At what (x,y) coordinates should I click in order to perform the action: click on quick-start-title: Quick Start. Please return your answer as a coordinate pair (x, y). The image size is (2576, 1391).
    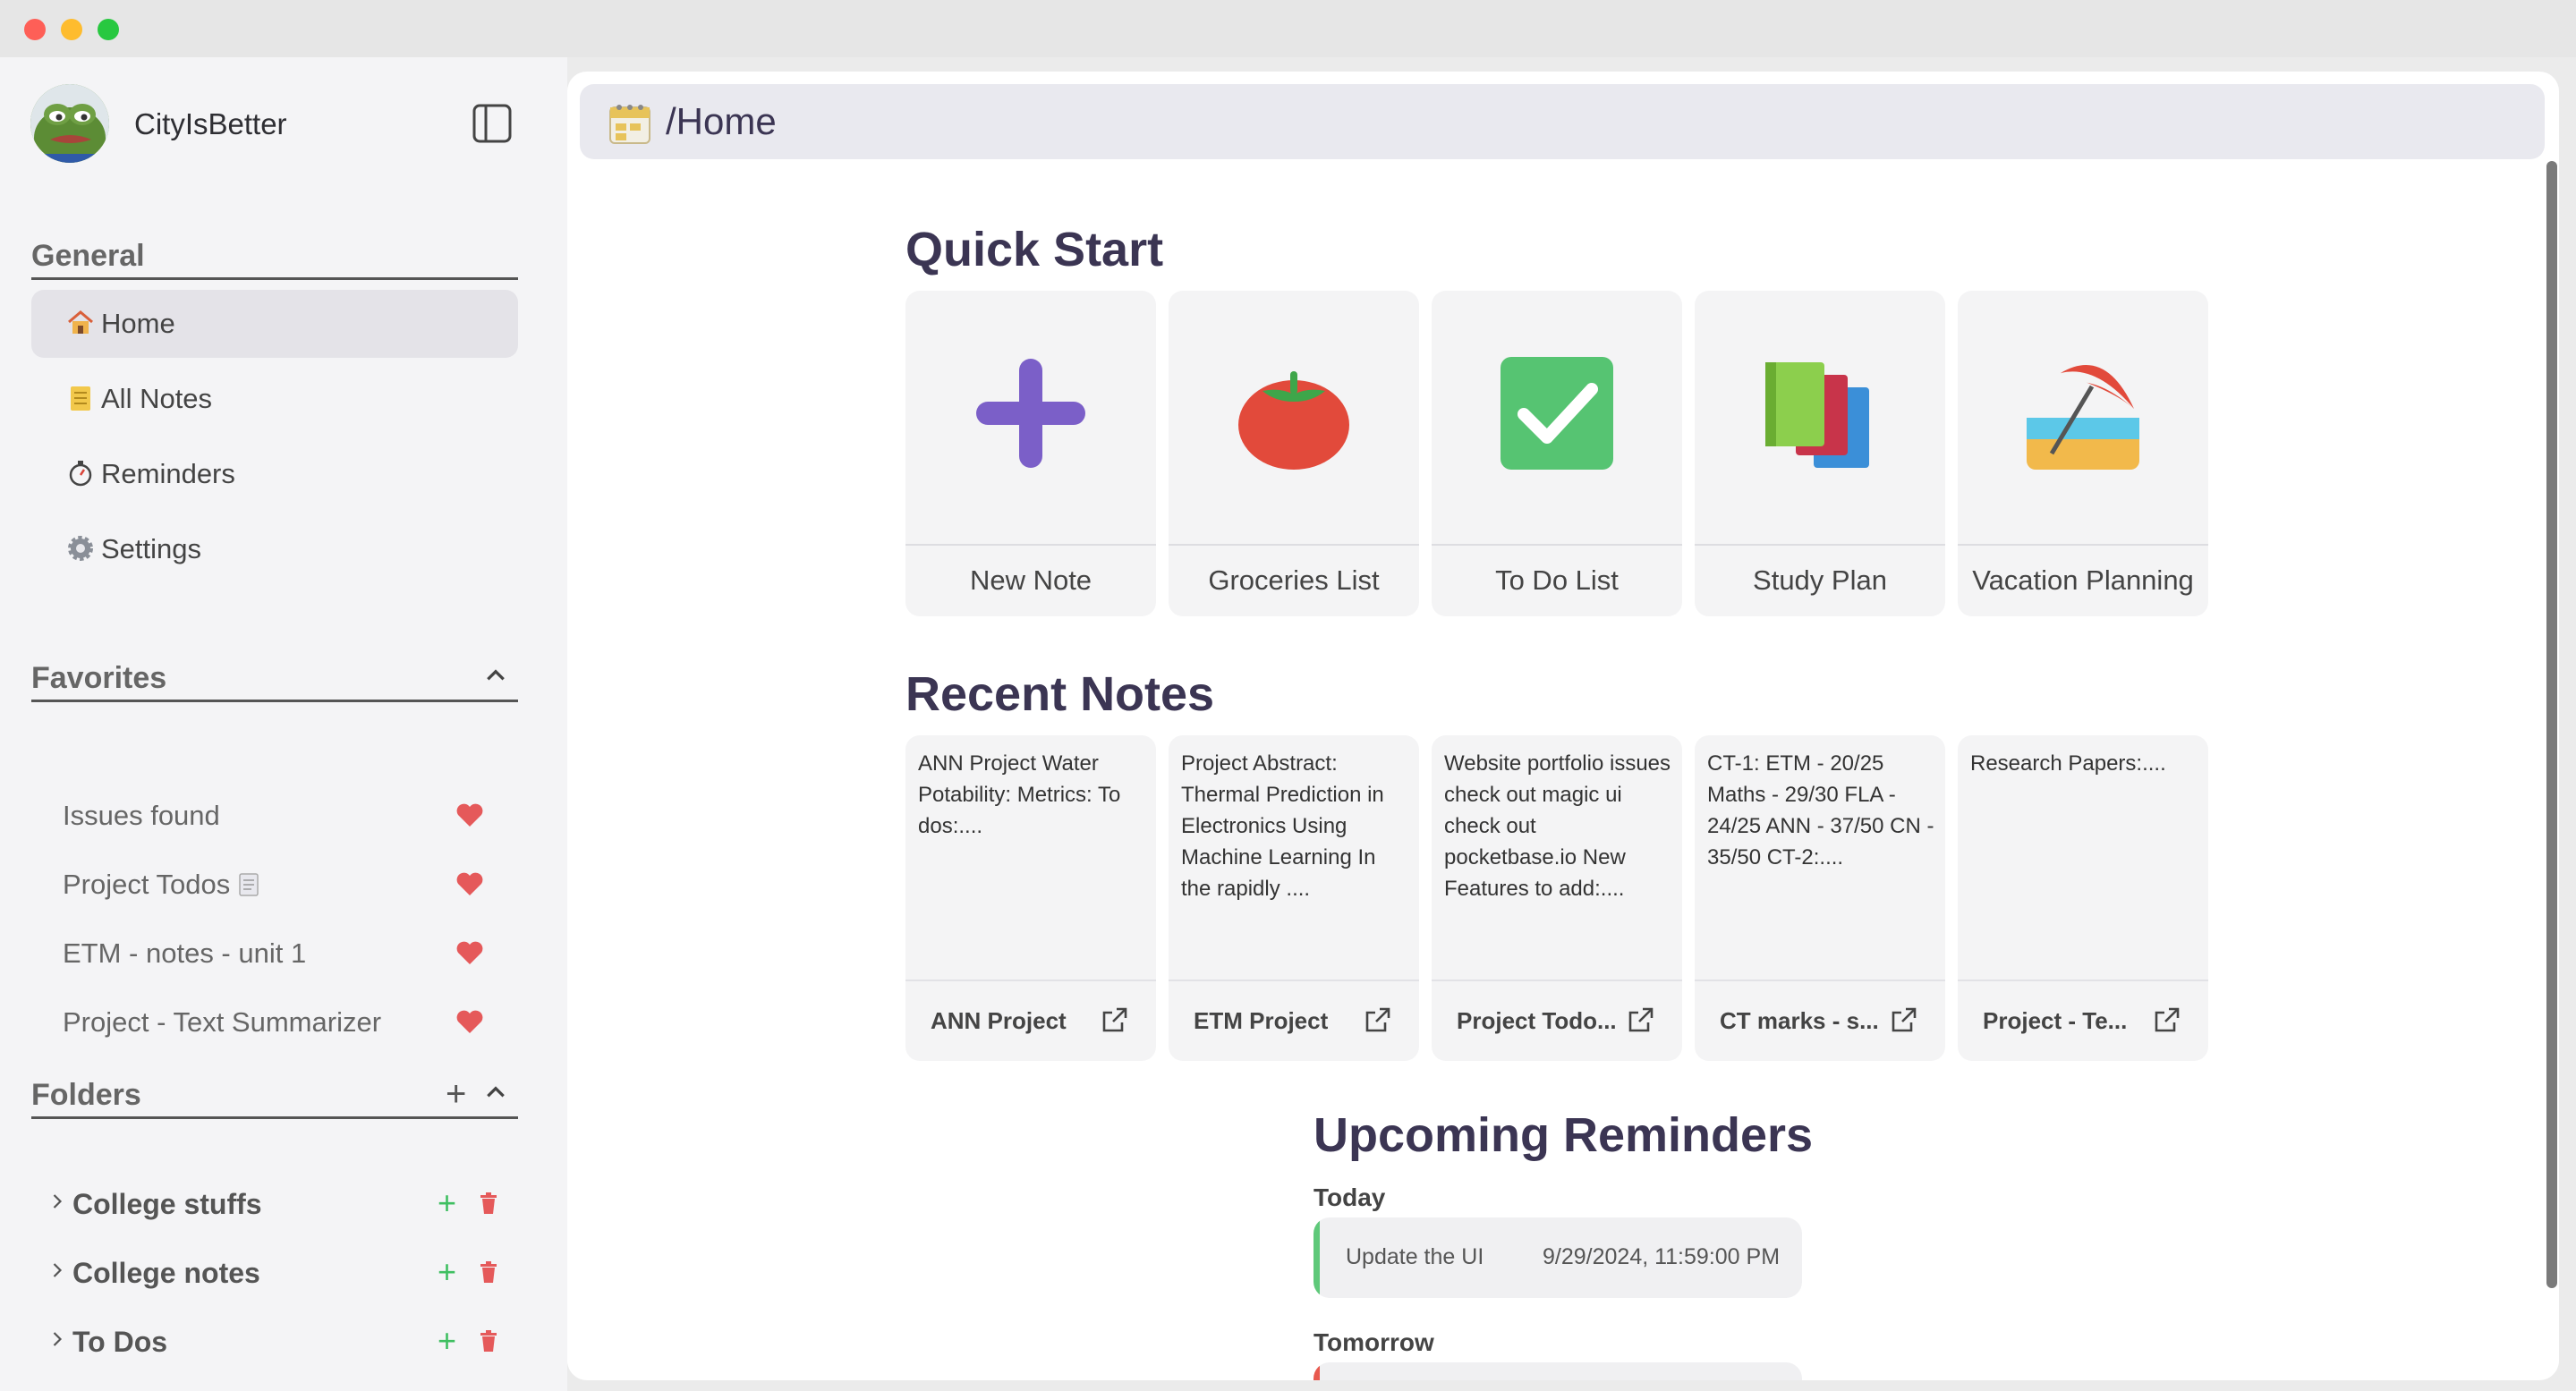
    Looking at the image, I should click on (1034, 249).